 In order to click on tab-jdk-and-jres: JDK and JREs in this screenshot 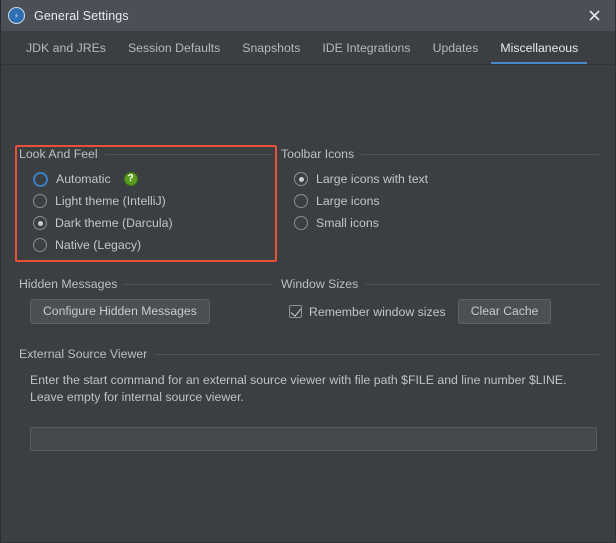, I will do `click(66, 47)`.